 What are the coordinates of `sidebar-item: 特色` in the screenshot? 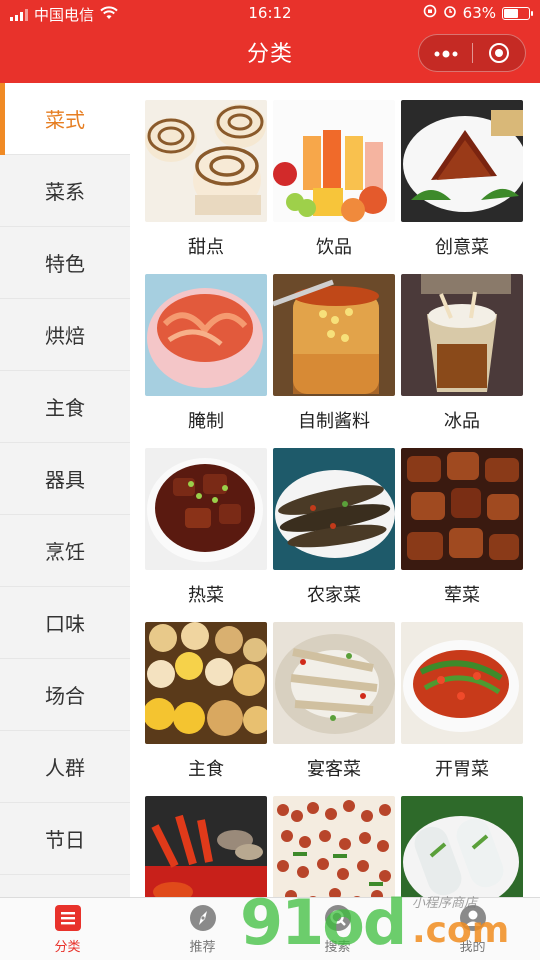 It's located at (65, 263).